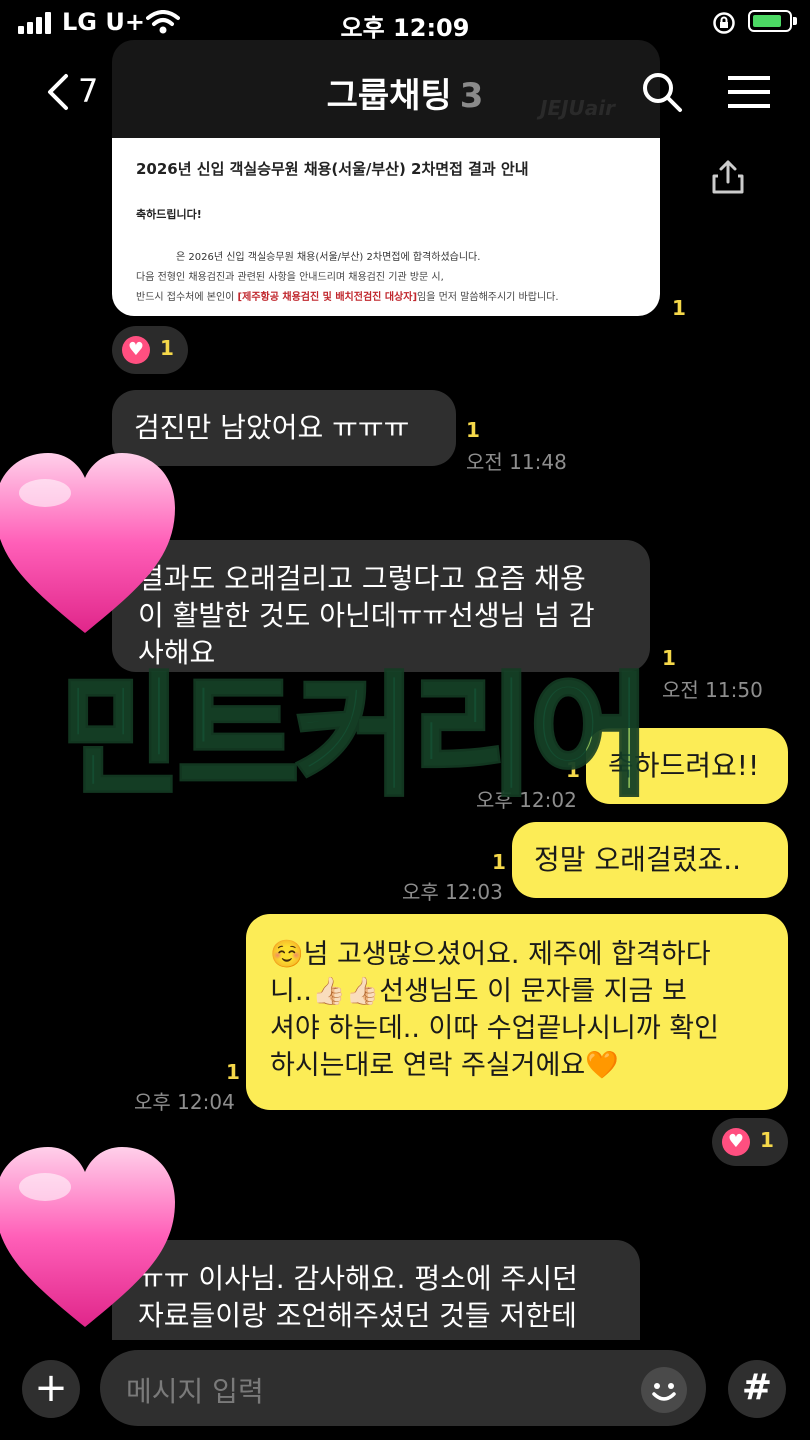  What do you see at coordinates (195, 1391) in the screenshot?
I see `message-input-placeholder: 메시지 입력` at bounding box center [195, 1391].